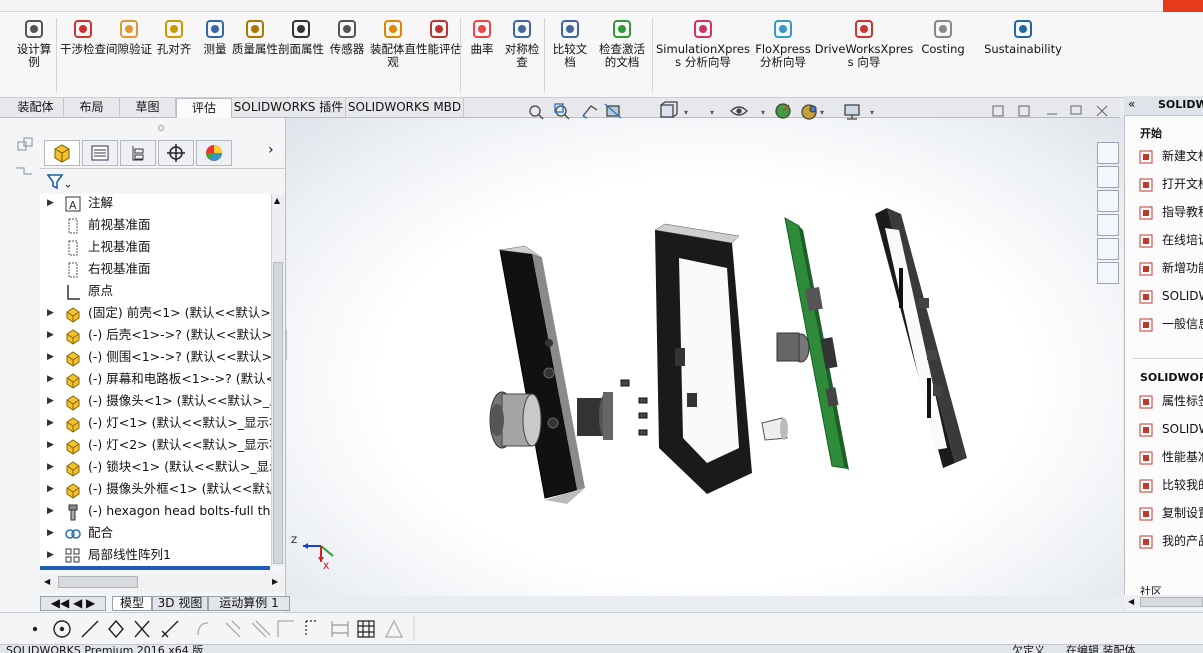 The width and height of the screenshot is (1203, 653). I want to click on task-pane-link: 打开文档, so click(1170, 185).